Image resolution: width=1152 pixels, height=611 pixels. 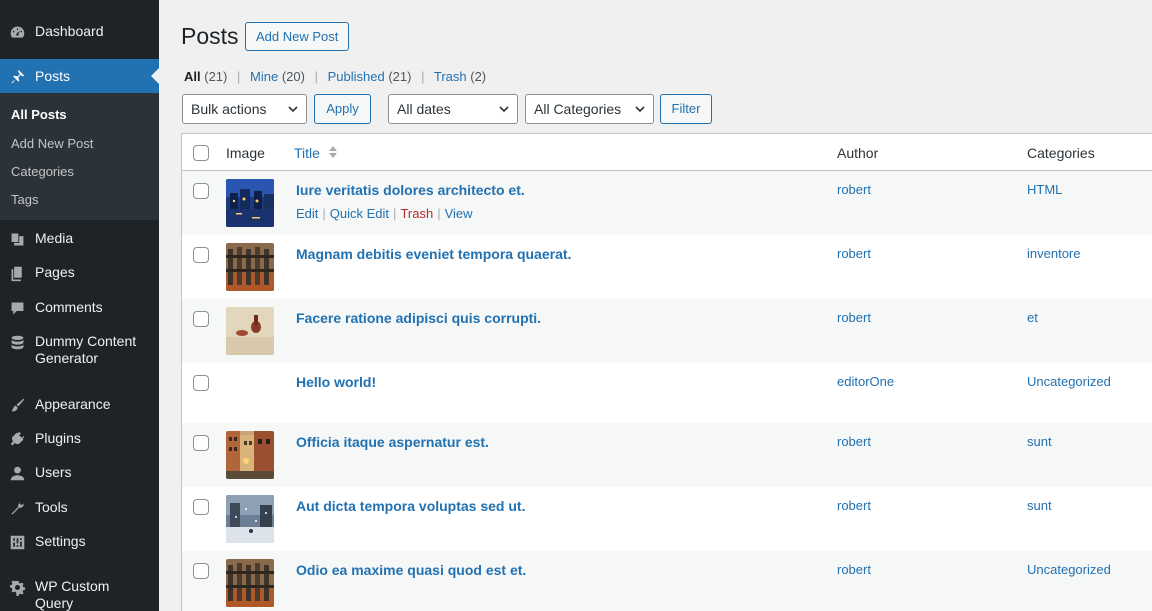 What do you see at coordinates (686, 109) in the screenshot?
I see `filter-button: Filter` at bounding box center [686, 109].